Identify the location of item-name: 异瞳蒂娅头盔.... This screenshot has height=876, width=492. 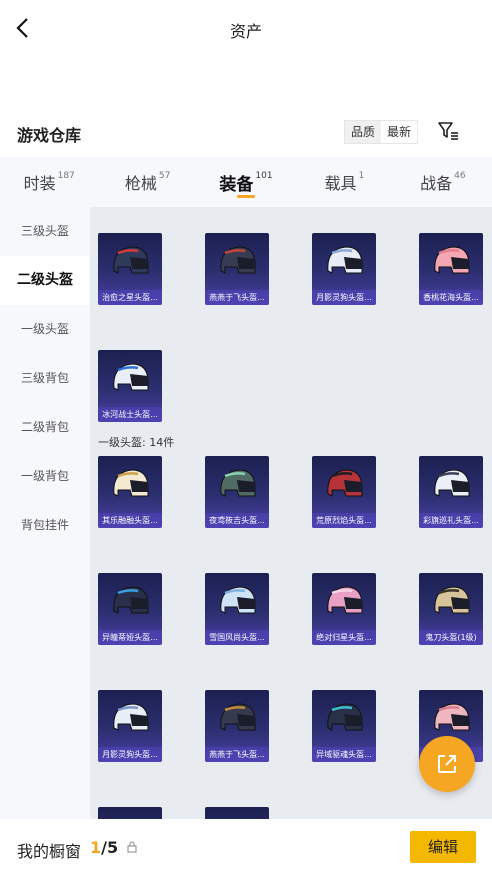
(130, 637).